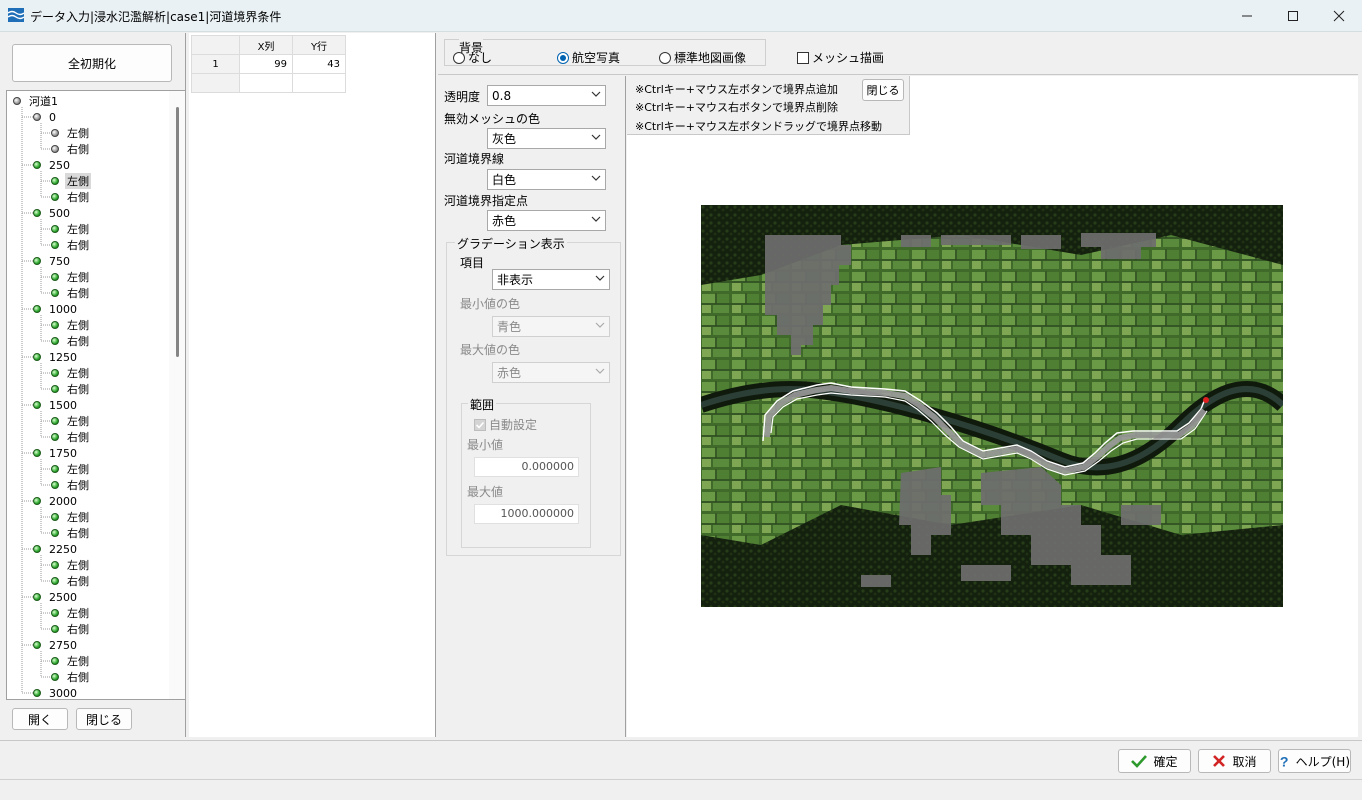 The height and width of the screenshot is (800, 1362). What do you see at coordinates (546, 138) in the screenshot?
I see `invalid-mesh-color-select: 灰色` at bounding box center [546, 138].